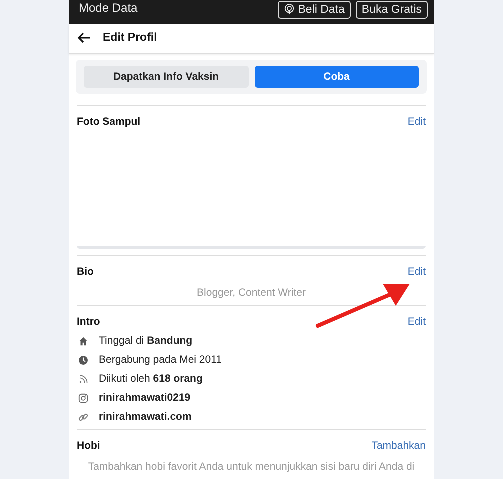  I want to click on back-icon, so click(84, 38).